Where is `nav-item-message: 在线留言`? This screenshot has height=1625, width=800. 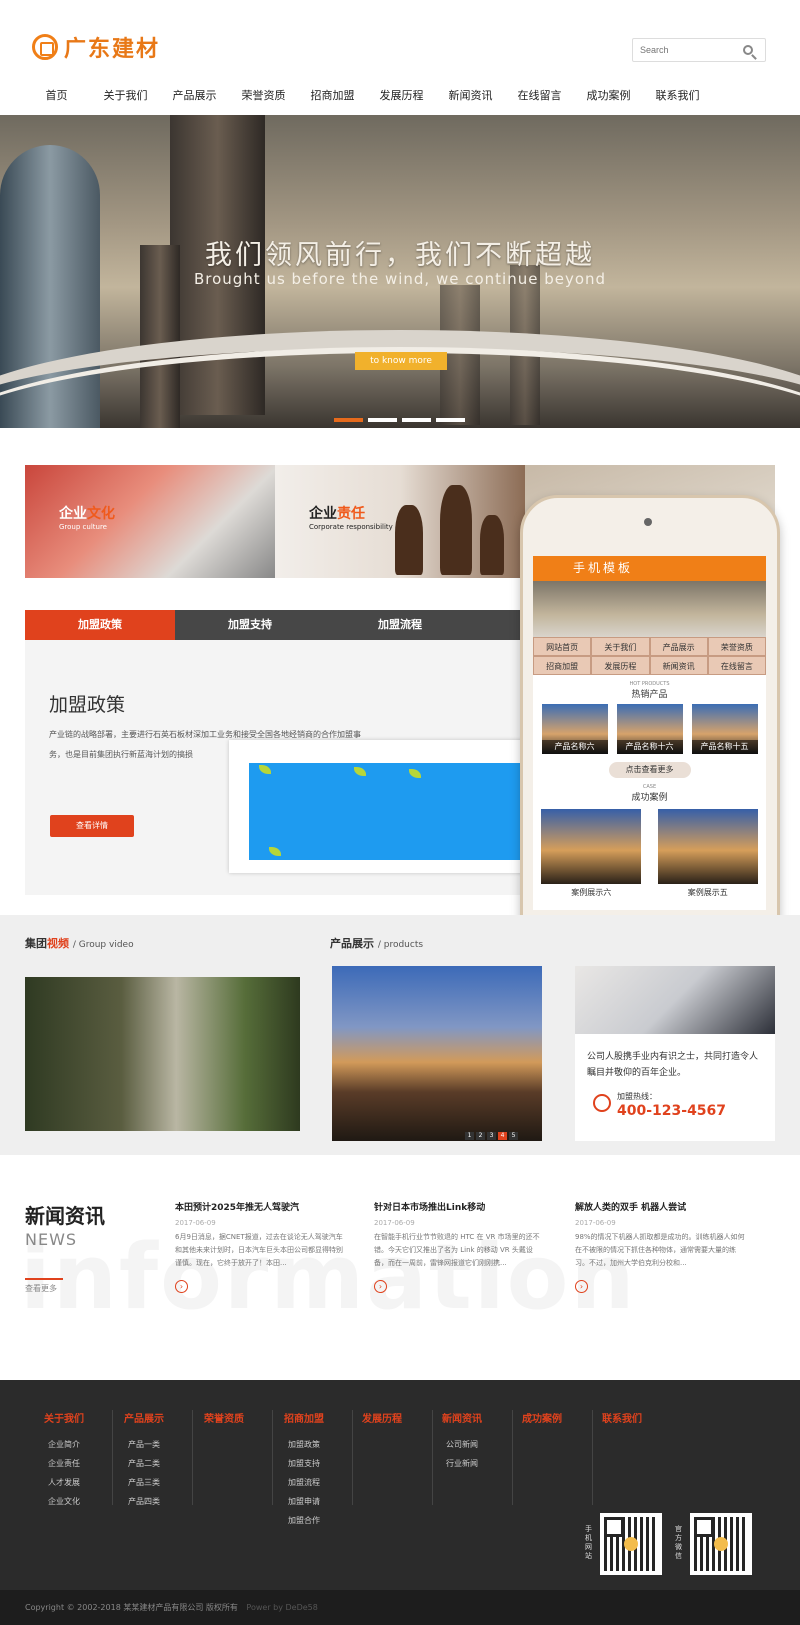 nav-item-message: 在线留言 is located at coordinates (539, 96).